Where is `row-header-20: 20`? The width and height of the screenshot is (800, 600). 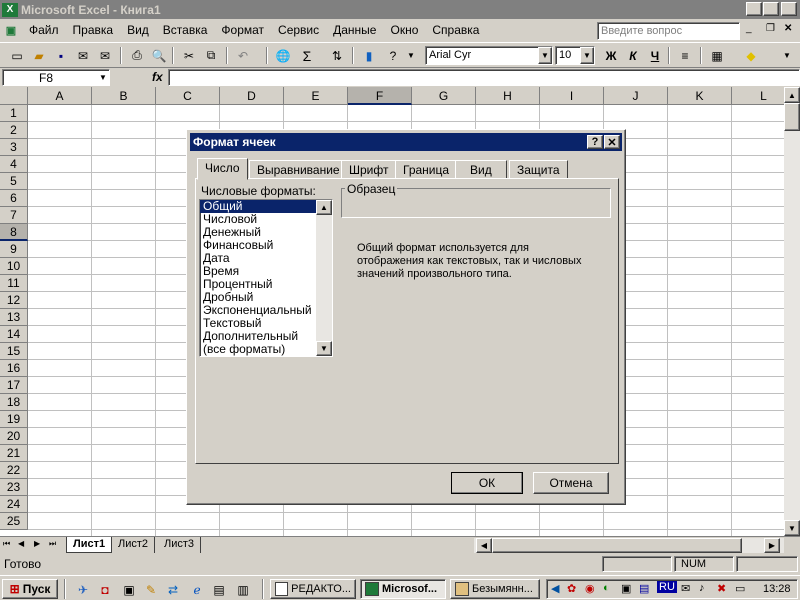 row-header-20: 20 is located at coordinates (14, 436).